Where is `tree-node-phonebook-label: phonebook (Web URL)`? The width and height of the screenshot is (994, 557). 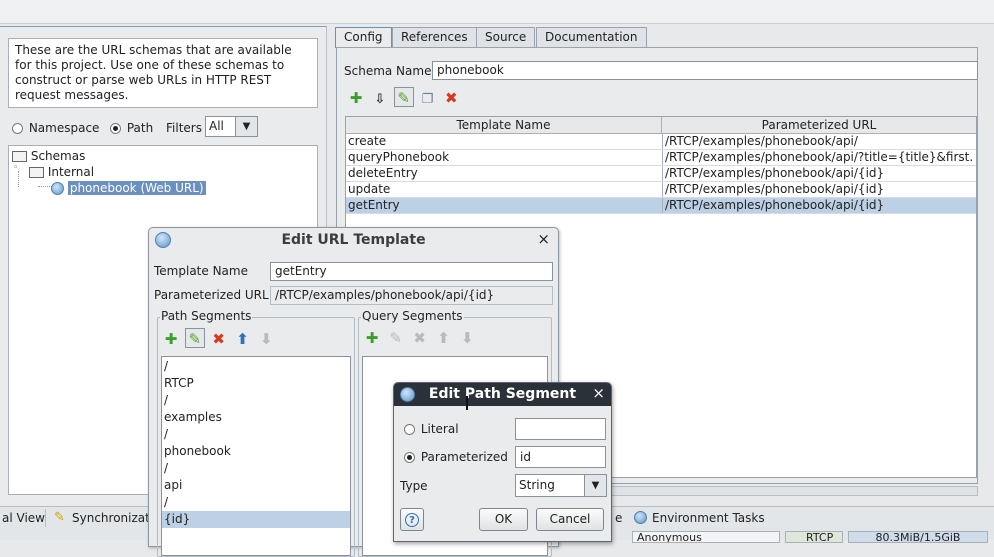 tree-node-phonebook-label: phonebook (Web URL) is located at coordinates (136, 188).